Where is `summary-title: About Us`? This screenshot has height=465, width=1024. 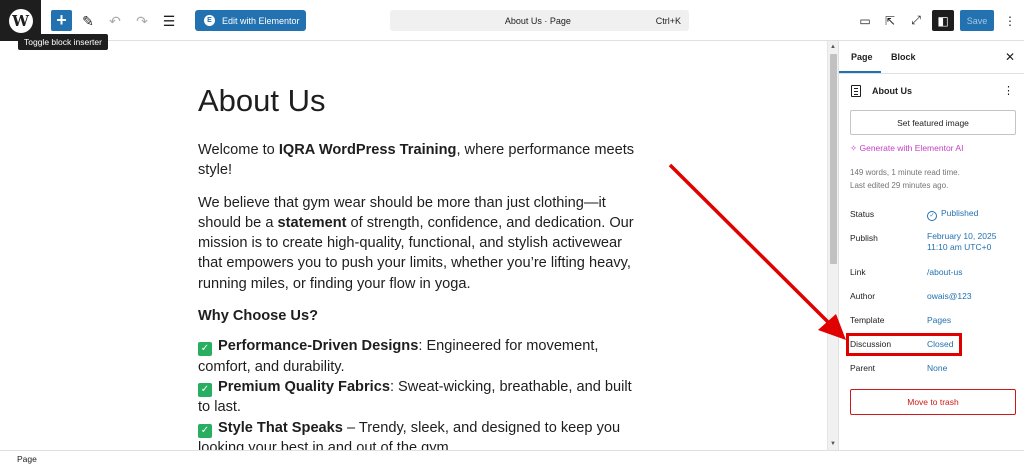 summary-title: About Us is located at coordinates (892, 91).